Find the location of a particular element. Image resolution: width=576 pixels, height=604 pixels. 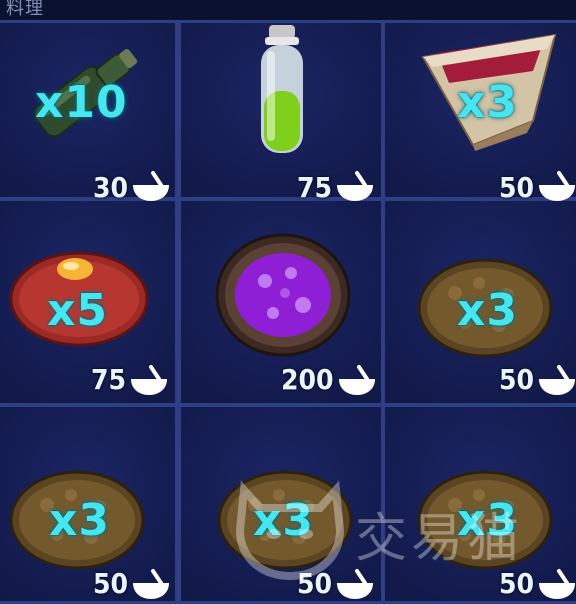

item-slot-purple-soup: 200 is located at coordinates (281, 302).